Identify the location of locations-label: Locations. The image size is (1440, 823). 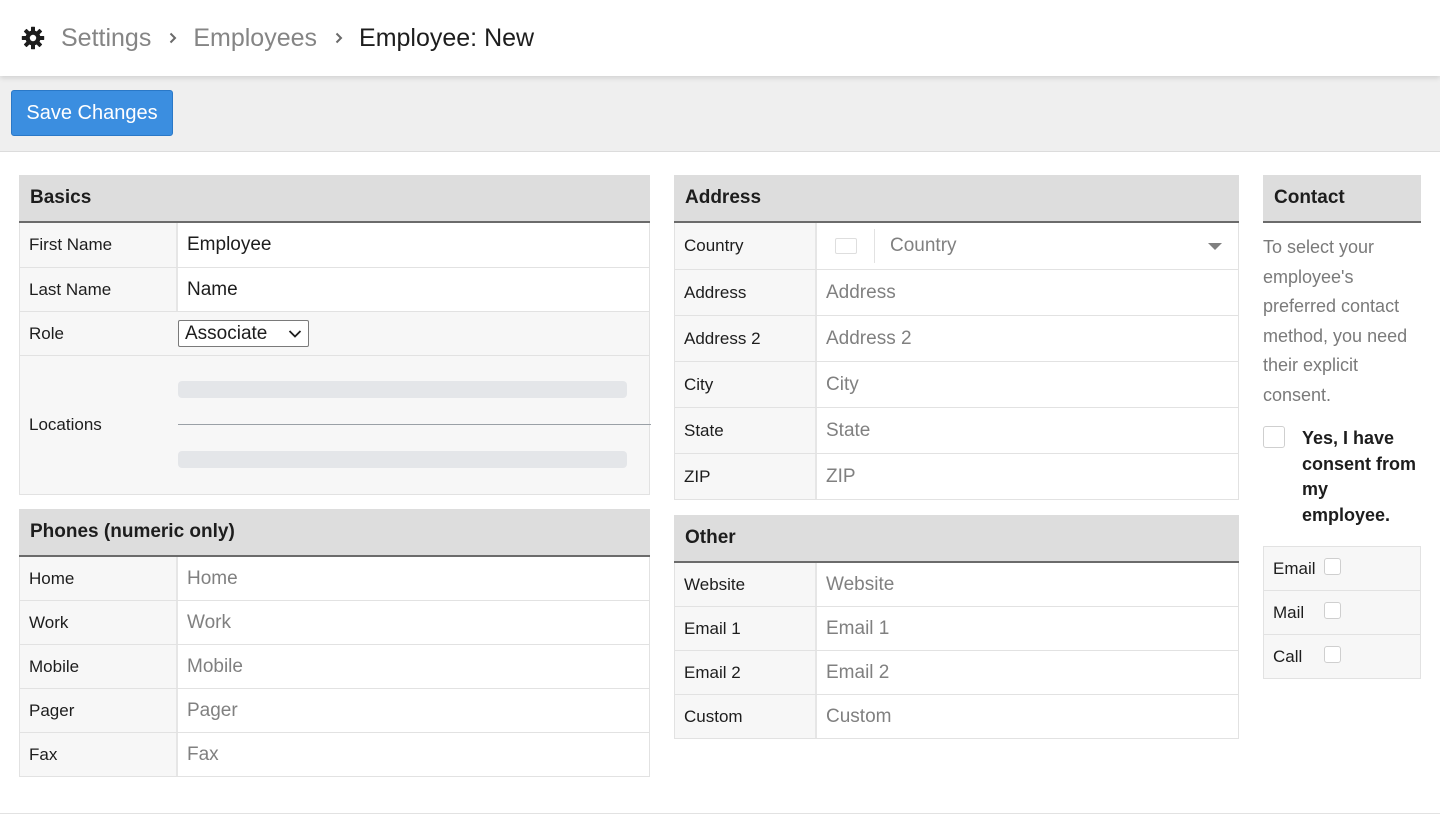
(99, 425).